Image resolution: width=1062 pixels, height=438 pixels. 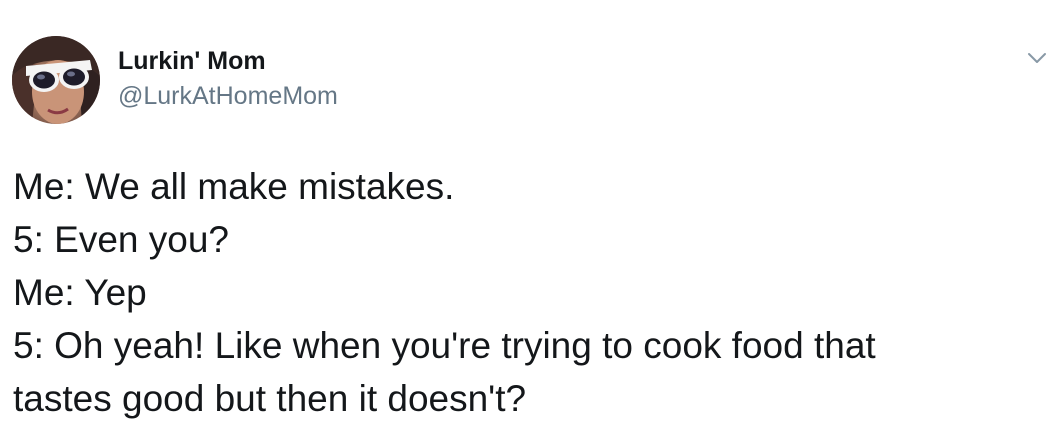 What do you see at coordinates (121, 239) in the screenshot?
I see `tweet-line: 5: Even you?` at bounding box center [121, 239].